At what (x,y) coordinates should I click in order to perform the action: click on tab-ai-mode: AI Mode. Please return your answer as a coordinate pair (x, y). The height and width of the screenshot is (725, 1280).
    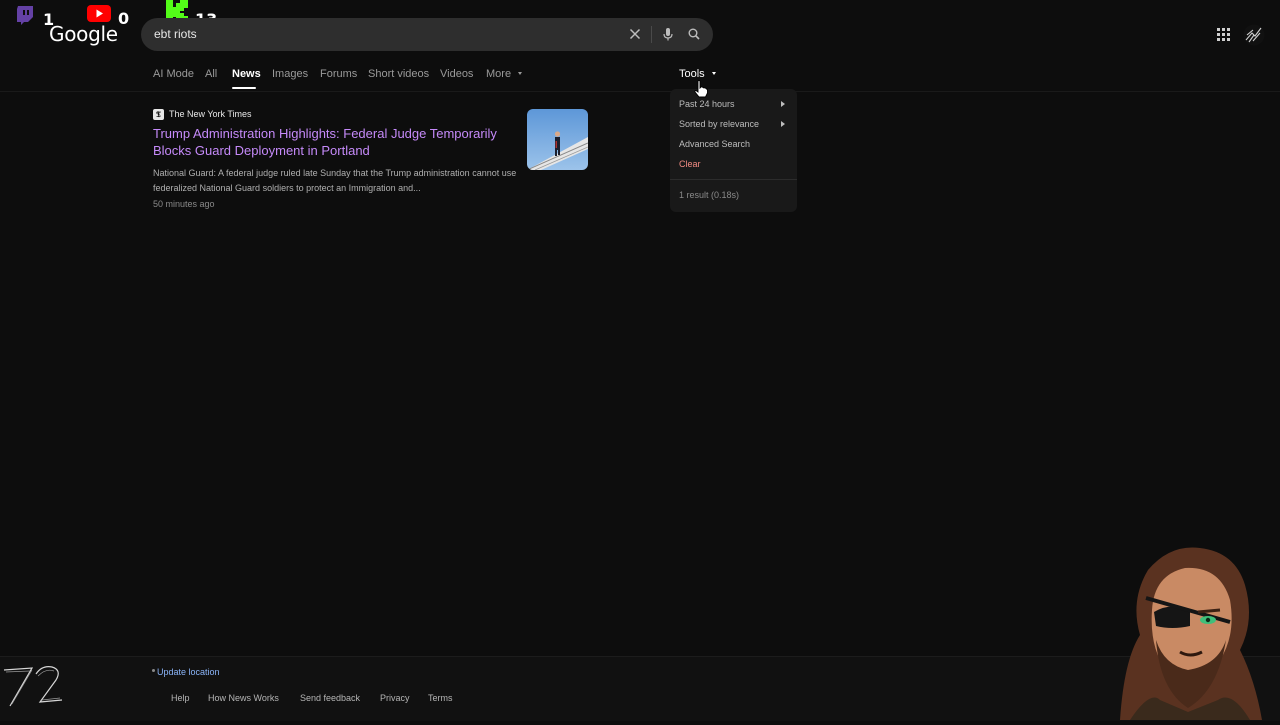
    Looking at the image, I should click on (173, 74).